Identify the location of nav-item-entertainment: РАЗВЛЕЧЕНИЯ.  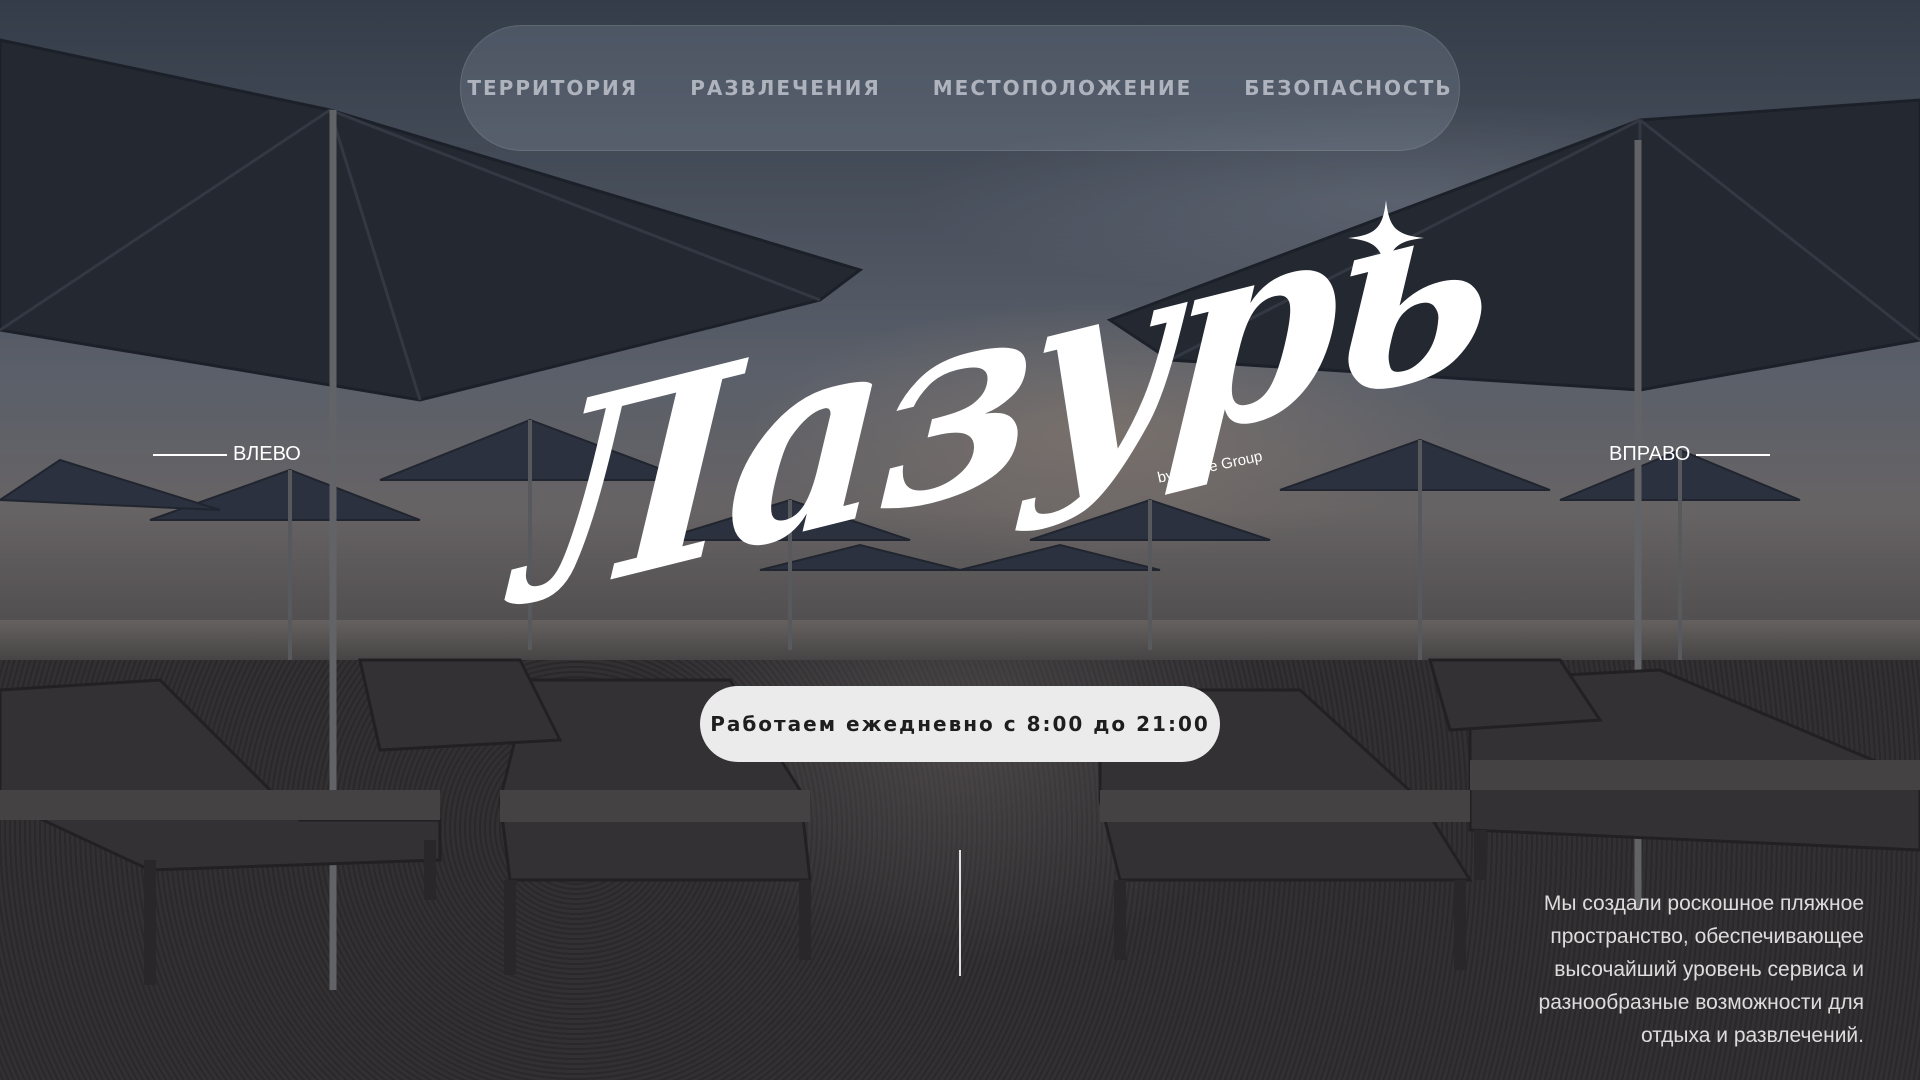
(785, 88).